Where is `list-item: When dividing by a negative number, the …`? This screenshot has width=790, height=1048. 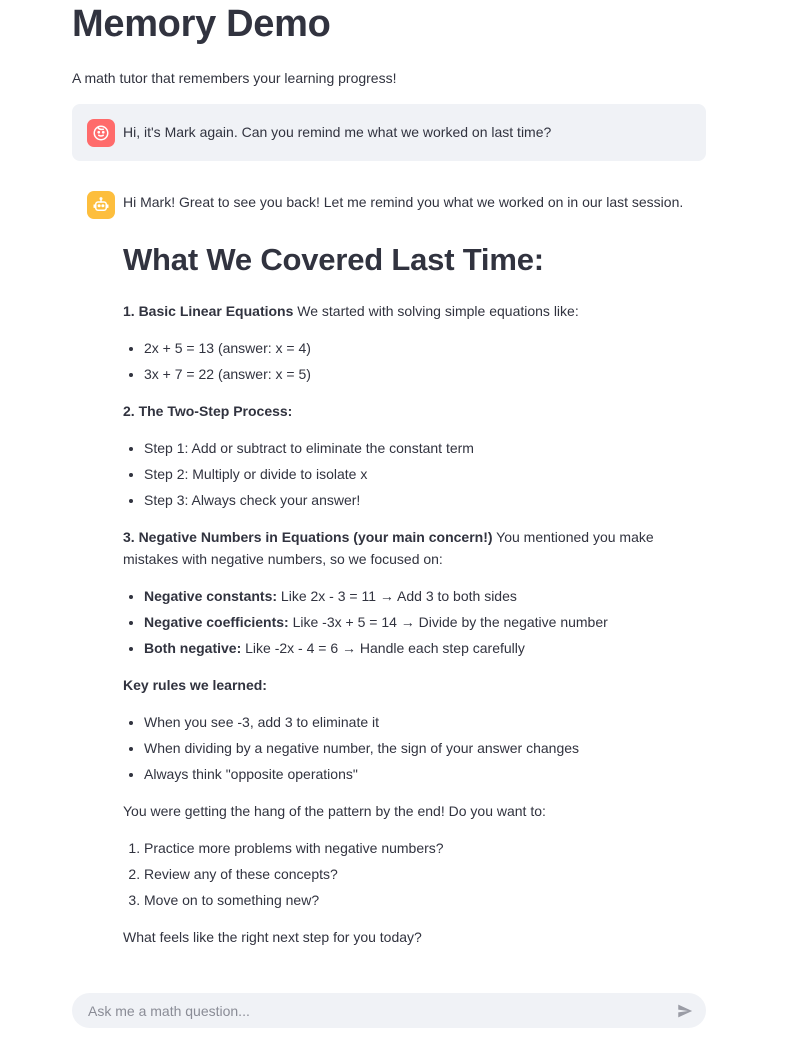 list-item: When dividing by a negative number, the … is located at coordinates (426, 748).